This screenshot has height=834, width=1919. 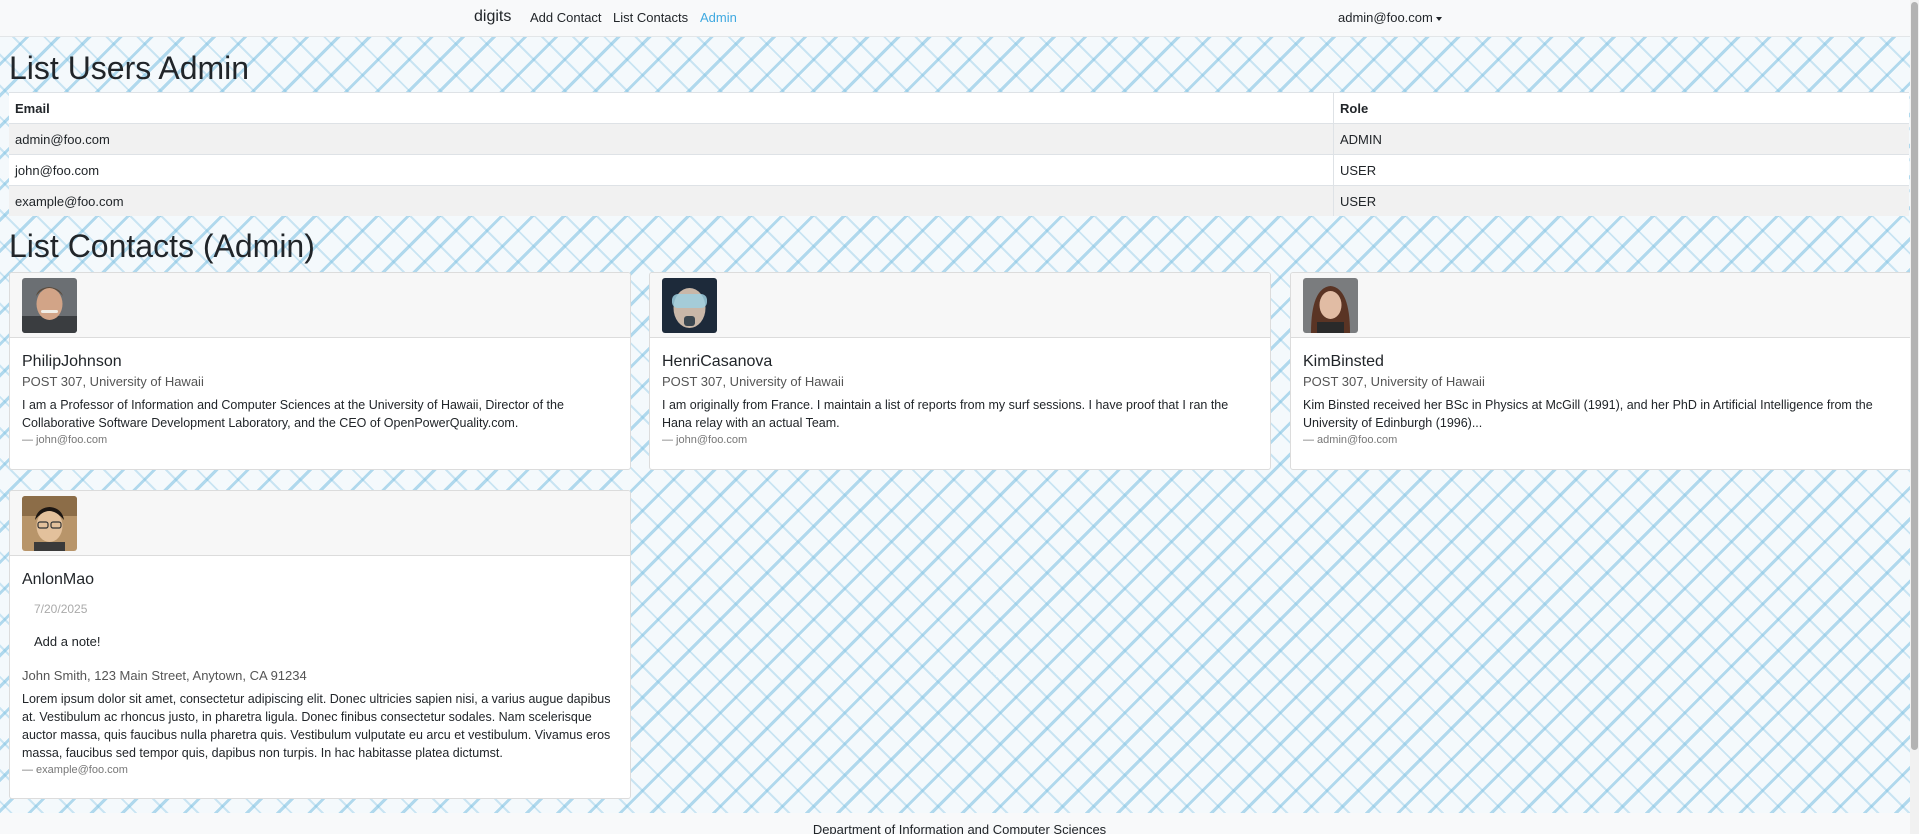 I want to click on vertical-scrollbar, so click(x=1914, y=417).